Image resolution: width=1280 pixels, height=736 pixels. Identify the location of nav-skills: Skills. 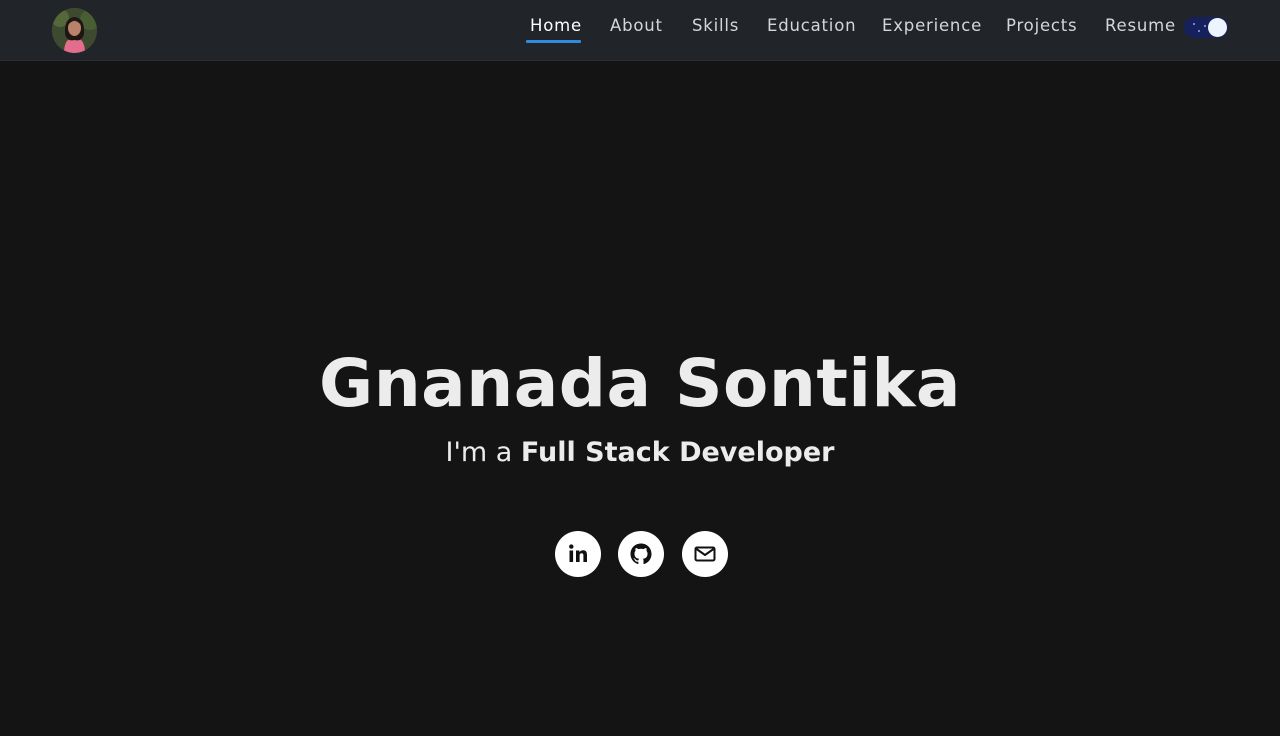
(715, 28).